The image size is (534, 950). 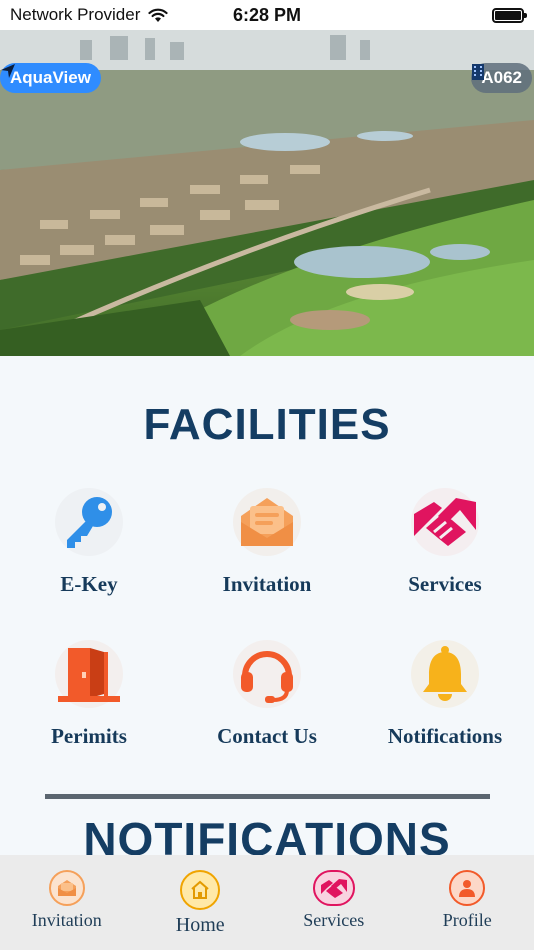 I want to click on nav-label: Home, so click(x=200, y=925).